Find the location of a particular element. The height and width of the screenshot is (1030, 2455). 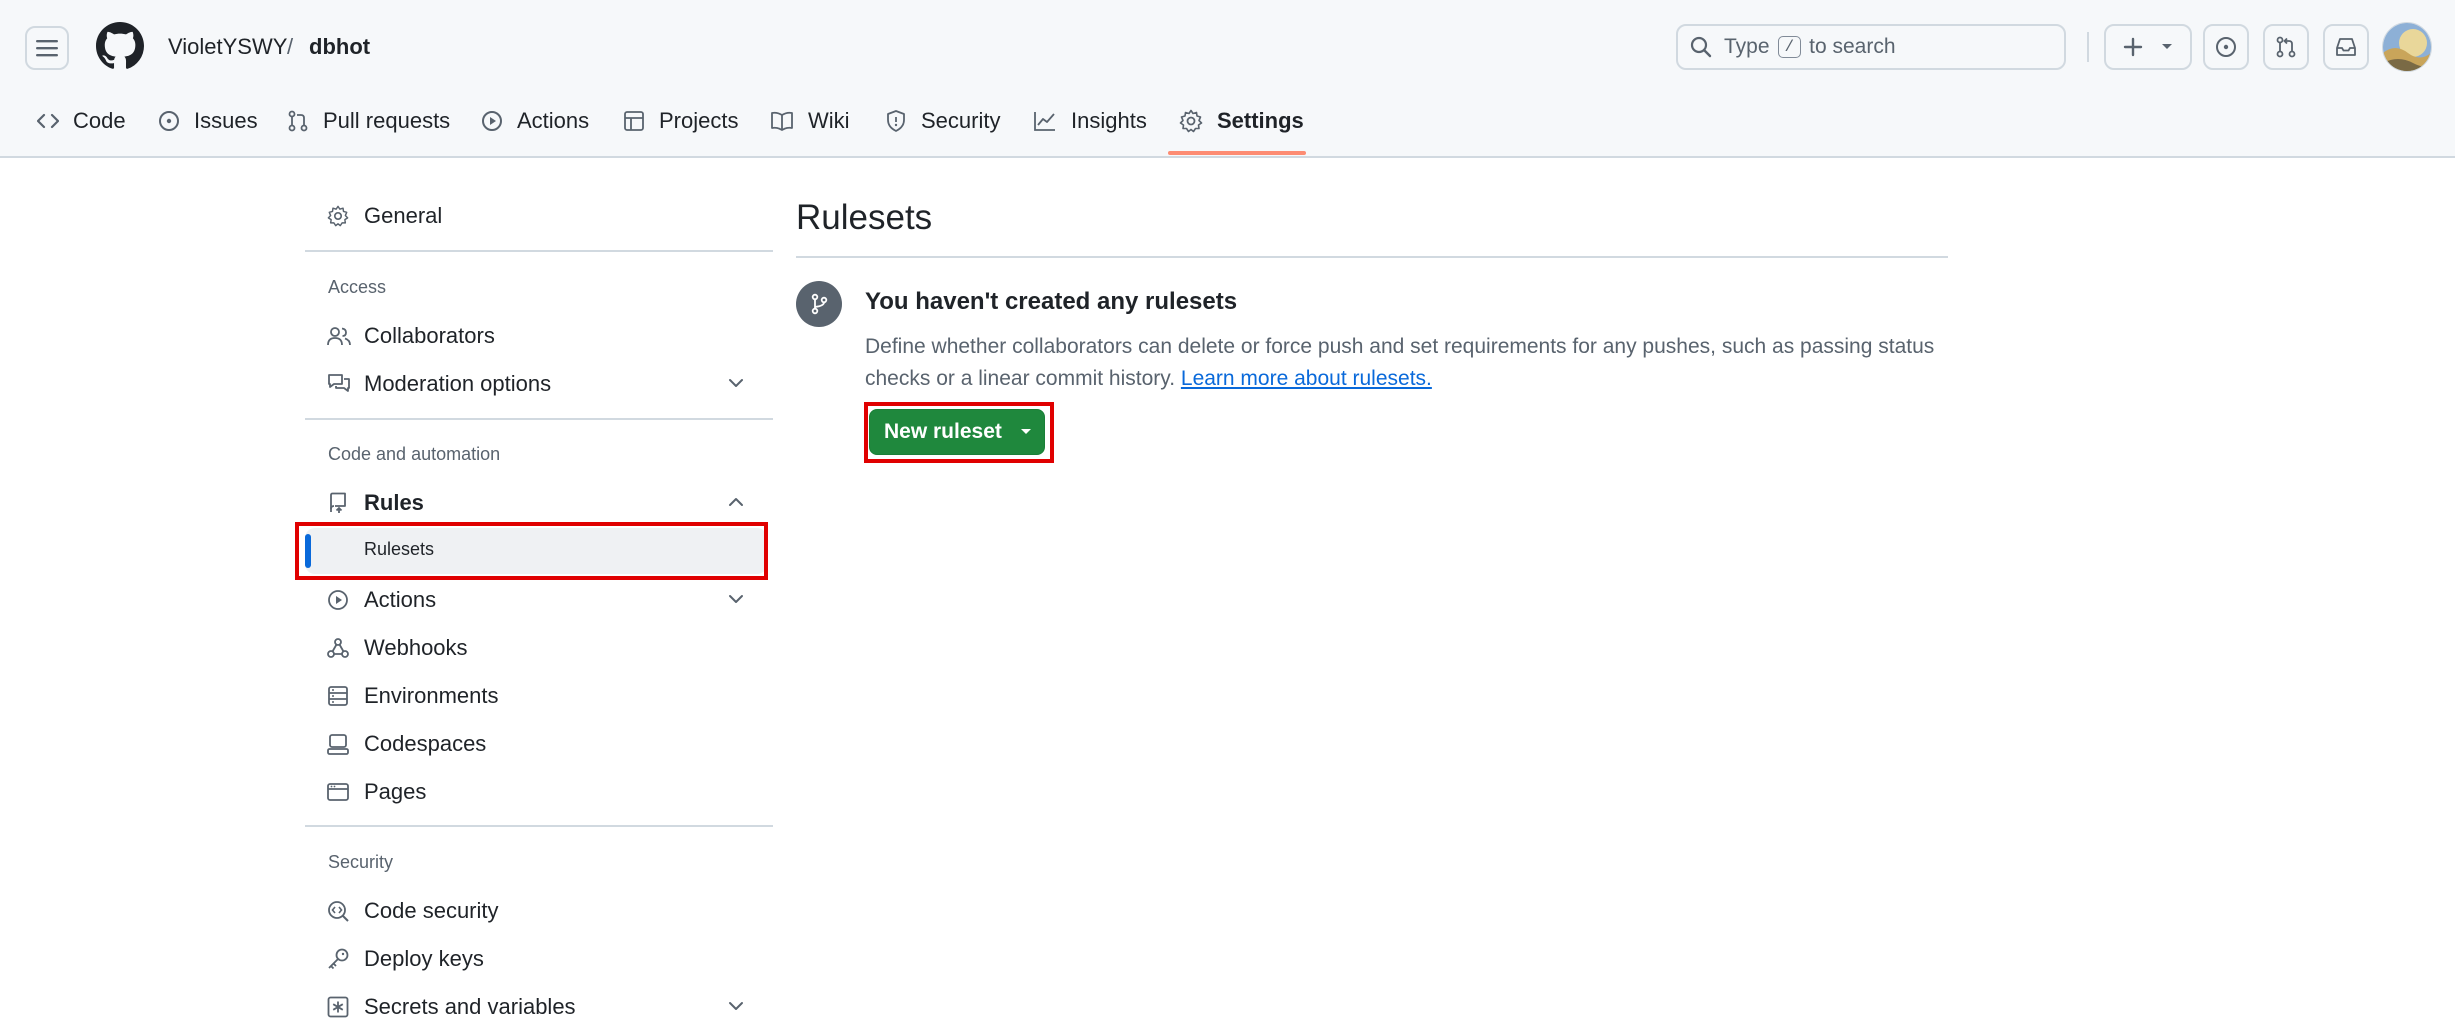

inbox-icon is located at coordinates (2346, 47).